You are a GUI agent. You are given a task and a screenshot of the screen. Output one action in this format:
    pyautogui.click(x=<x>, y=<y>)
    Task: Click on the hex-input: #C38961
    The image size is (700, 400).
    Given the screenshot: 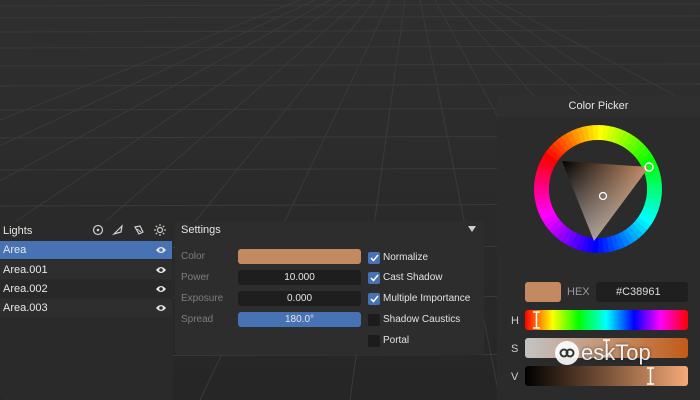 What is the action you would take?
    pyautogui.click(x=642, y=292)
    